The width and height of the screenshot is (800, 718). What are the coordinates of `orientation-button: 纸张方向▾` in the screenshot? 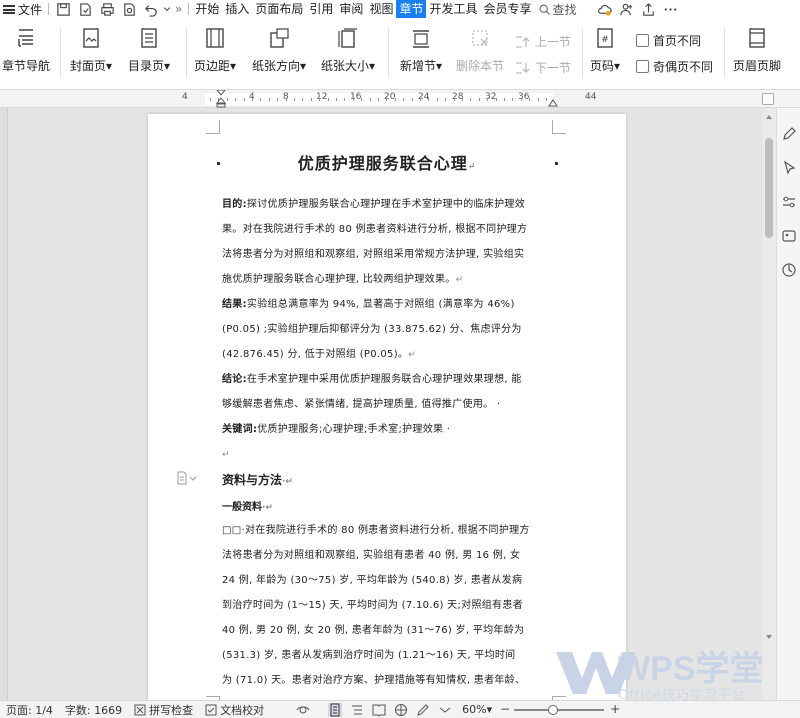 It's located at (279, 50).